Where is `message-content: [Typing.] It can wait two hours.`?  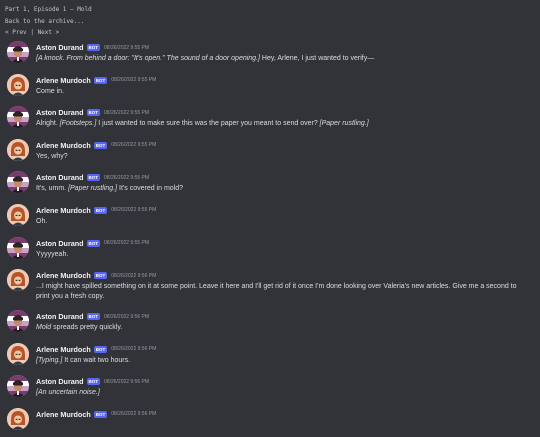
message-content: [Typing.] It can wait two hours. is located at coordinates (288, 361).